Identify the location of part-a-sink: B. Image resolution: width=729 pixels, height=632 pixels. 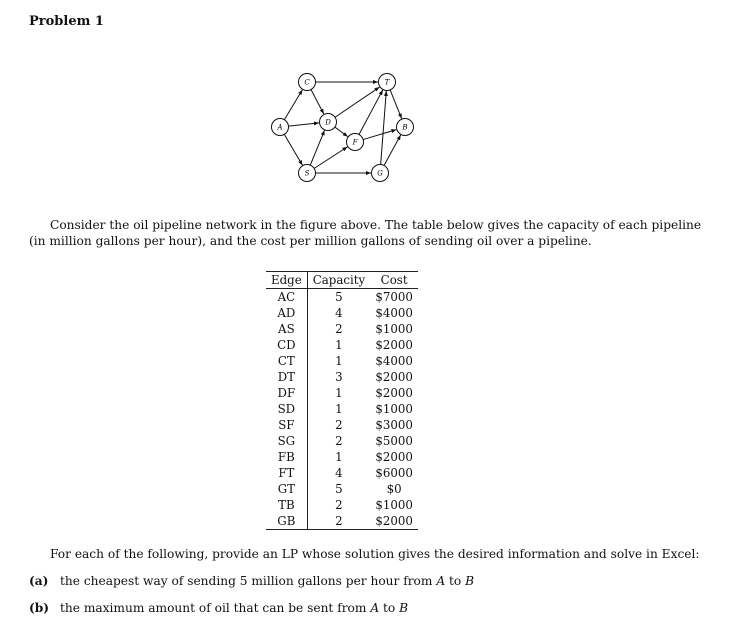
(470, 581).